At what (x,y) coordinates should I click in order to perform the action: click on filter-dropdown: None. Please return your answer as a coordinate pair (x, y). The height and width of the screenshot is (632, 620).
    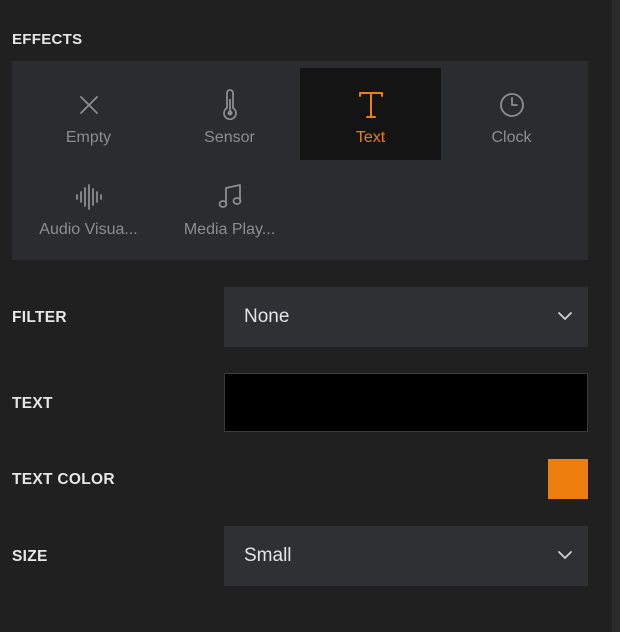
    Looking at the image, I should click on (406, 317).